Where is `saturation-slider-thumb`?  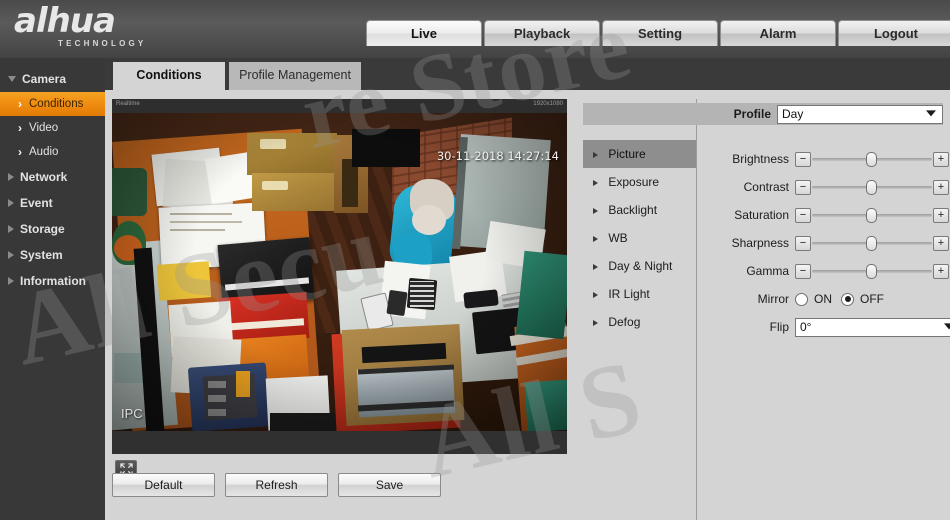
saturation-slider-thumb is located at coordinates (871, 215).